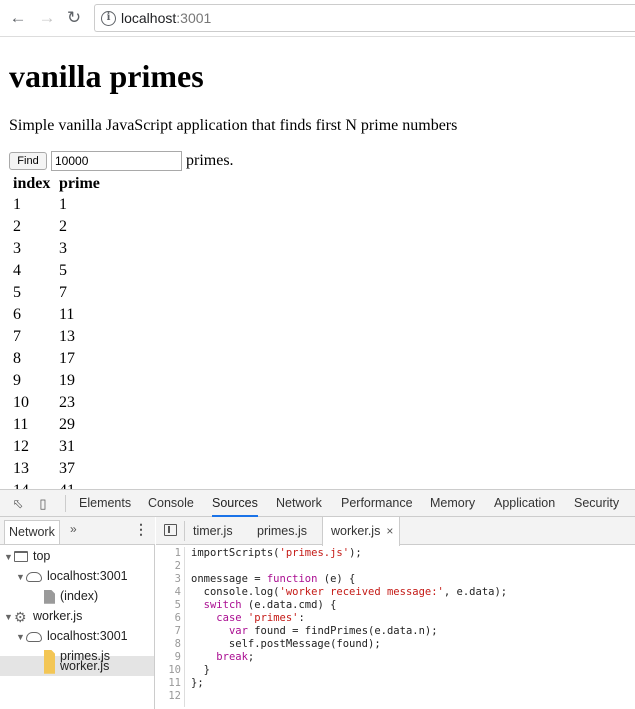  I want to click on code-line: switch (e.data.cmd) {, so click(349, 605).